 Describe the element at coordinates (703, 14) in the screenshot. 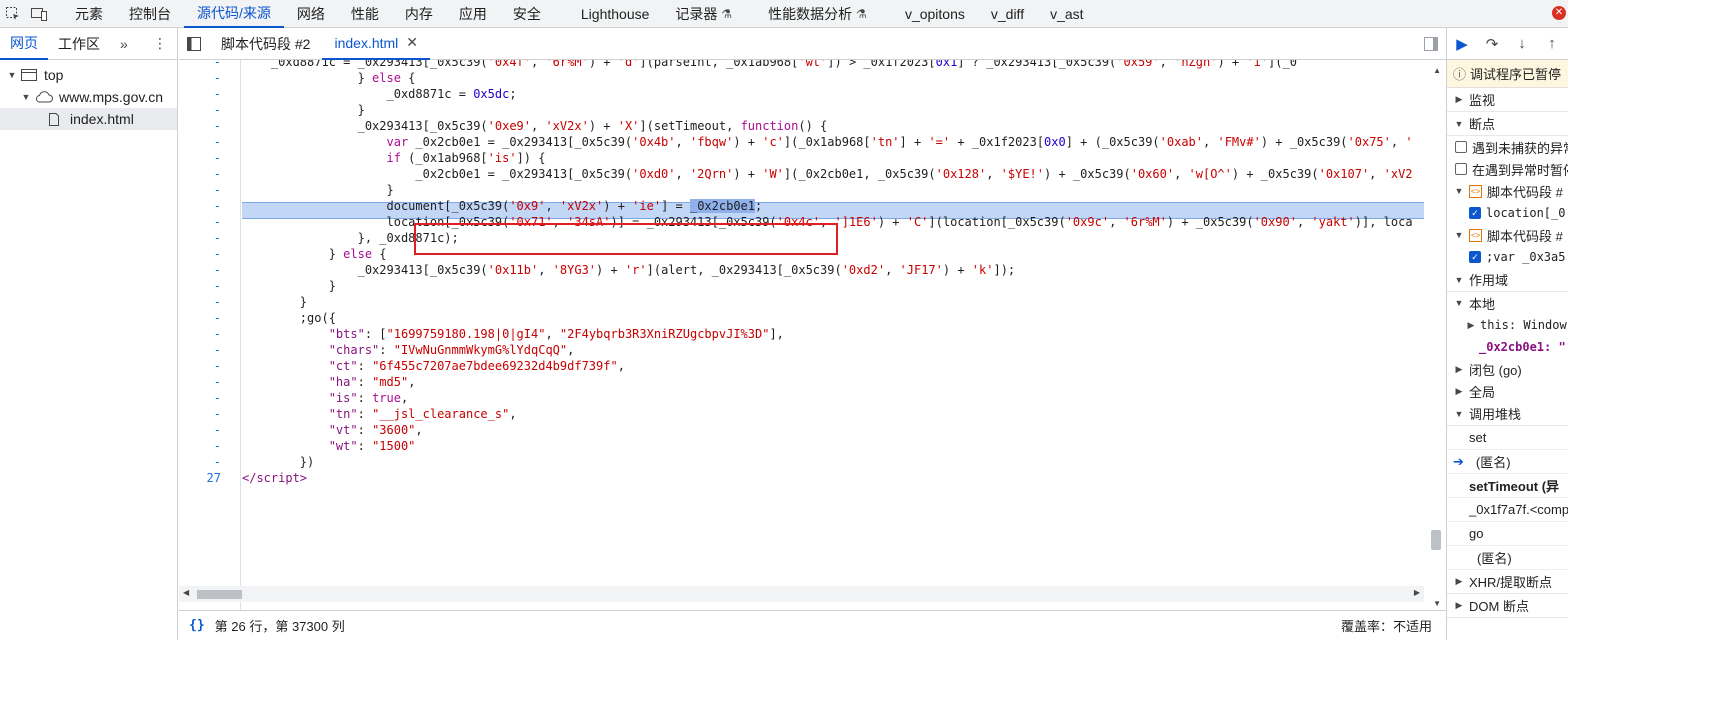

I see `tab-recorder: 记录器 ⚗` at that location.